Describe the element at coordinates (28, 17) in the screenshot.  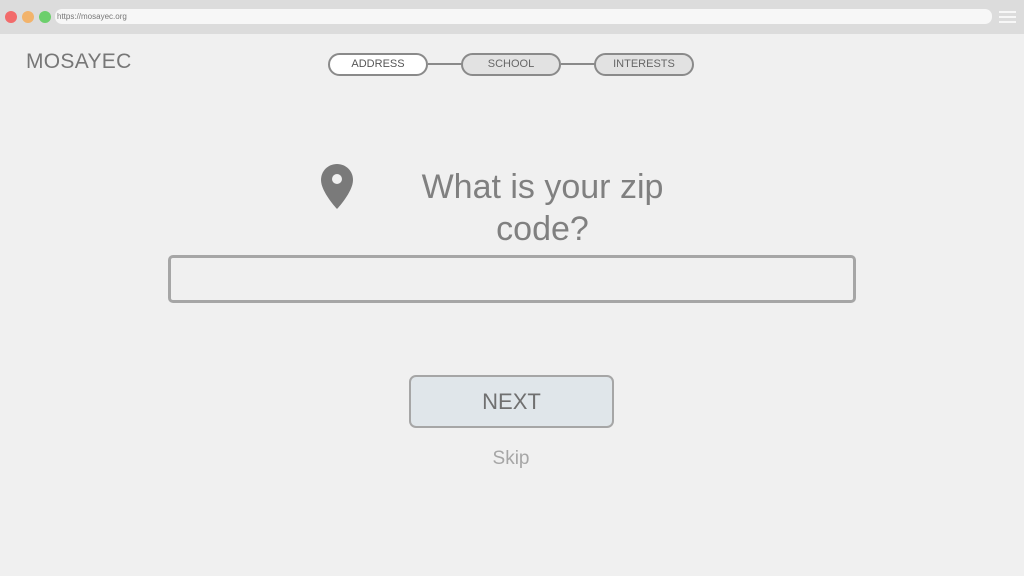
I see `minimize-window-dot` at that location.